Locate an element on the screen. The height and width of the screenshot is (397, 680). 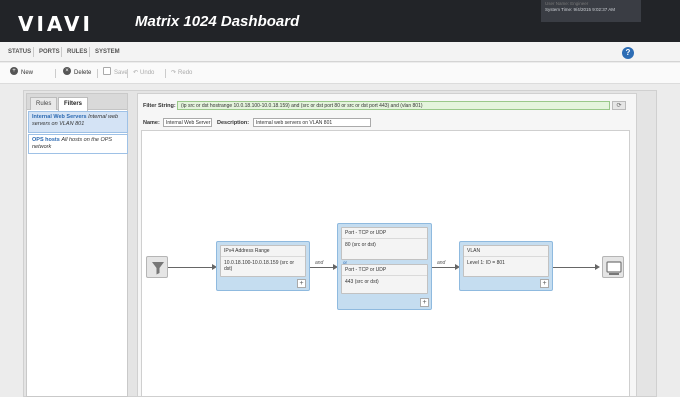
card-title: IPv4 Address Range is located at coordinates (263, 251).